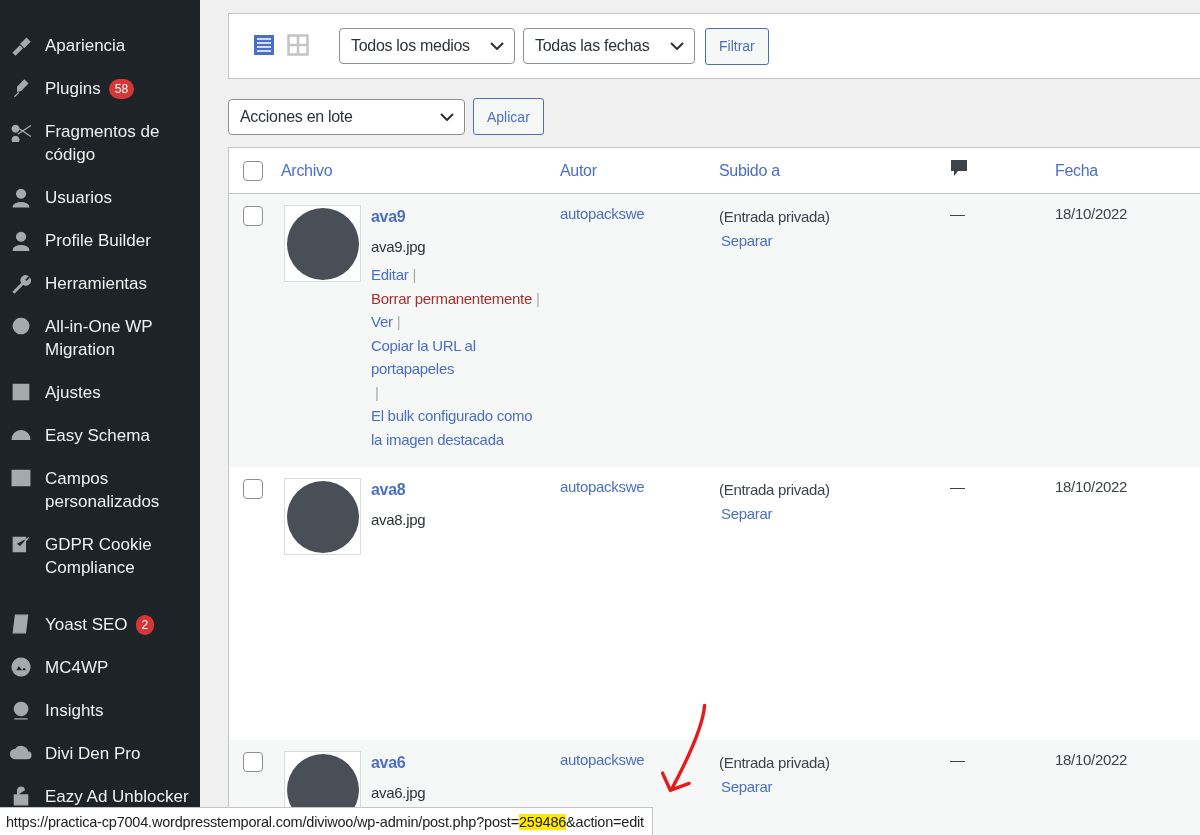 This screenshot has height=835, width=1200. I want to click on bulk-actions-select: Acciones en lote, so click(346, 116).